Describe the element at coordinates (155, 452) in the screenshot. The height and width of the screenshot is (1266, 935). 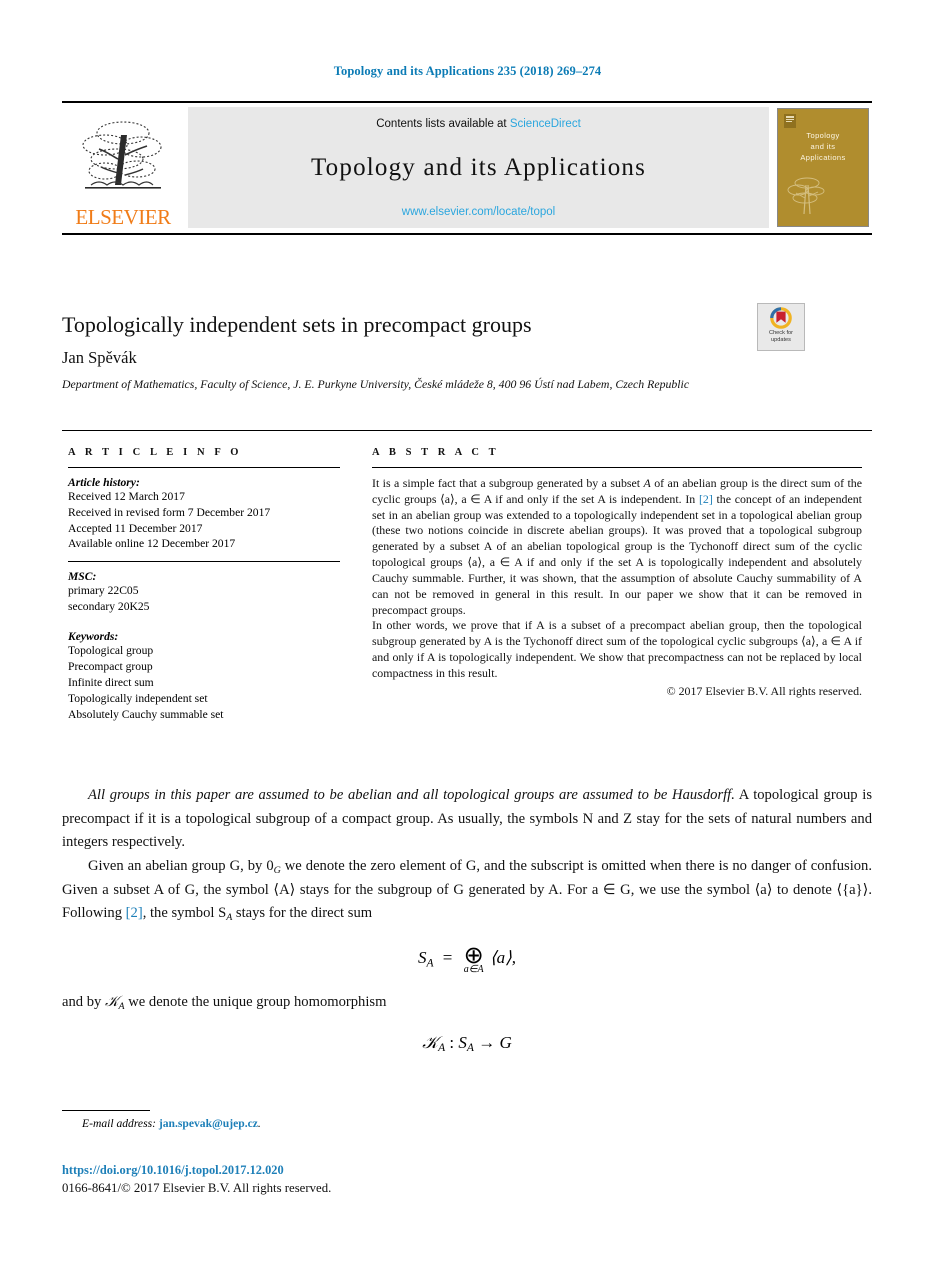
I see `article-info-heading: A R T I C L E I N F O` at that location.